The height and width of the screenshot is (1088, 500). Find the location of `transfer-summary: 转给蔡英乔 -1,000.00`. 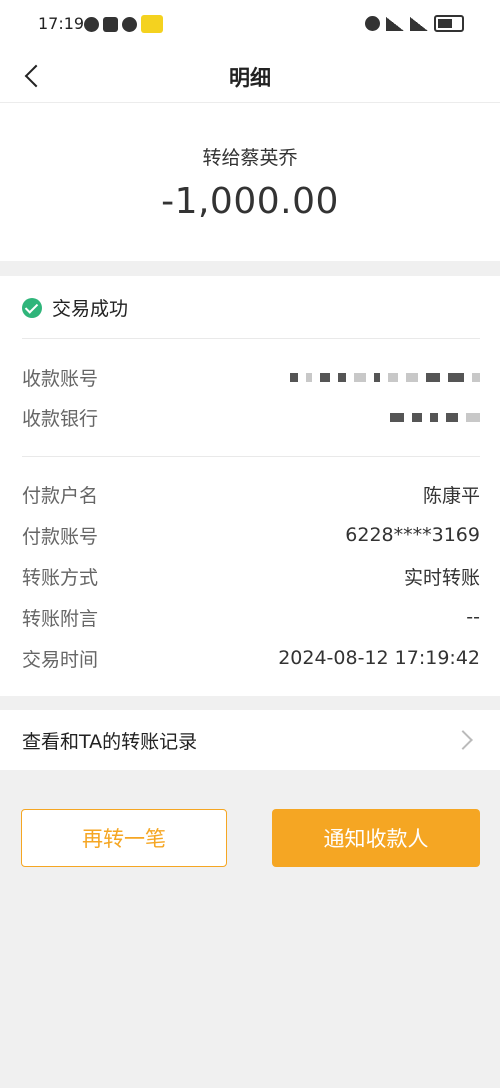

transfer-summary: 转给蔡英乔 -1,000.00 is located at coordinates (250, 182).